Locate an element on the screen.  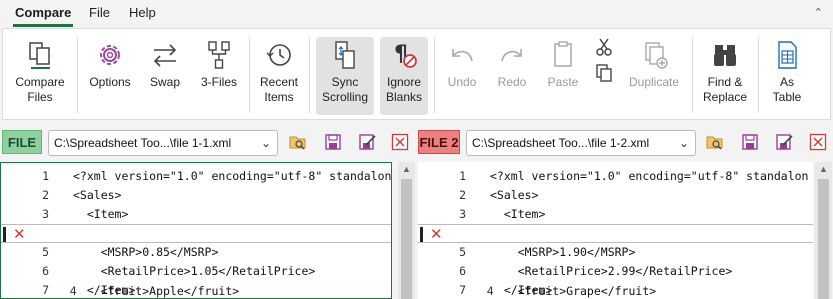
find-replace-button: Find & Replace is located at coordinates (725, 76).